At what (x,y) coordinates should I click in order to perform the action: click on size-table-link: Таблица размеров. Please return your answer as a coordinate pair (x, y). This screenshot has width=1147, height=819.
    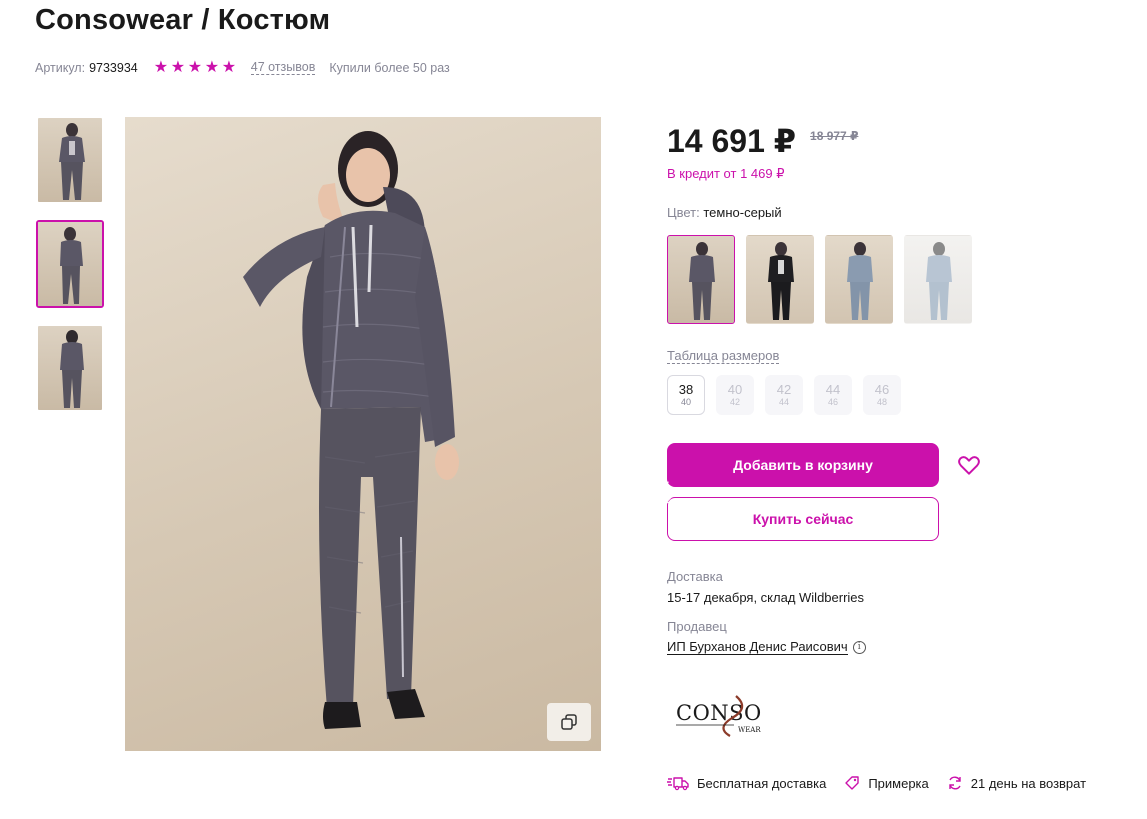
    Looking at the image, I should click on (723, 356).